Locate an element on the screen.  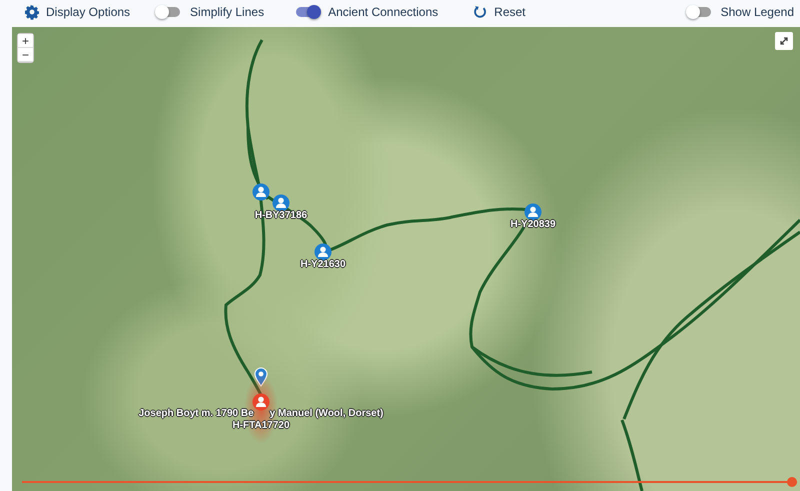
fullscreen-button is located at coordinates (784, 41).